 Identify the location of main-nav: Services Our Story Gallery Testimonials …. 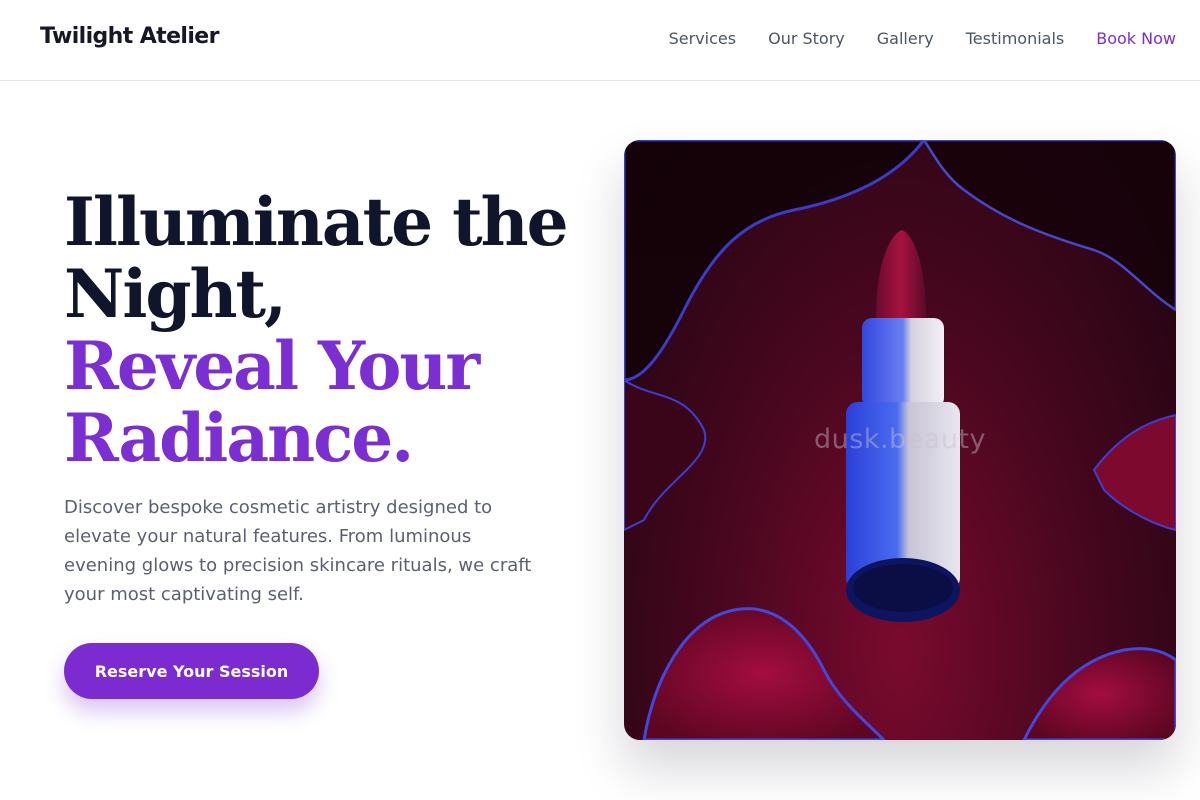
(922, 39).